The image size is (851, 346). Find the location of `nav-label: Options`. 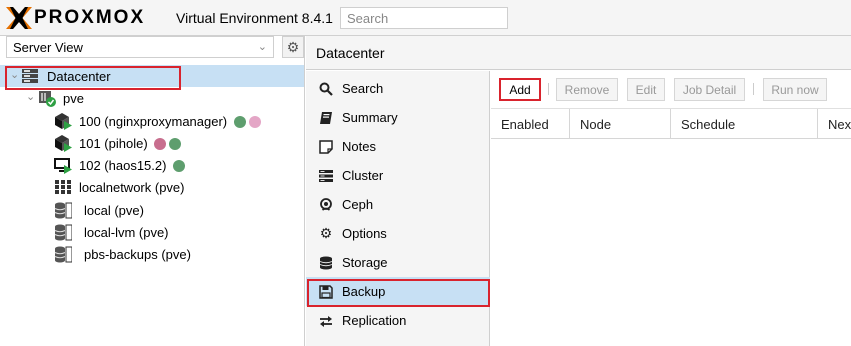

nav-label: Options is located at coordinates (364, 233).